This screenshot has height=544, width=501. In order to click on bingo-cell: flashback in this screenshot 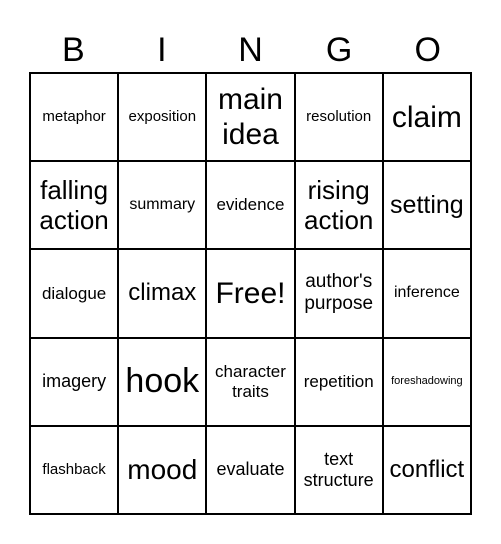, I will do `click(75, 470)`.